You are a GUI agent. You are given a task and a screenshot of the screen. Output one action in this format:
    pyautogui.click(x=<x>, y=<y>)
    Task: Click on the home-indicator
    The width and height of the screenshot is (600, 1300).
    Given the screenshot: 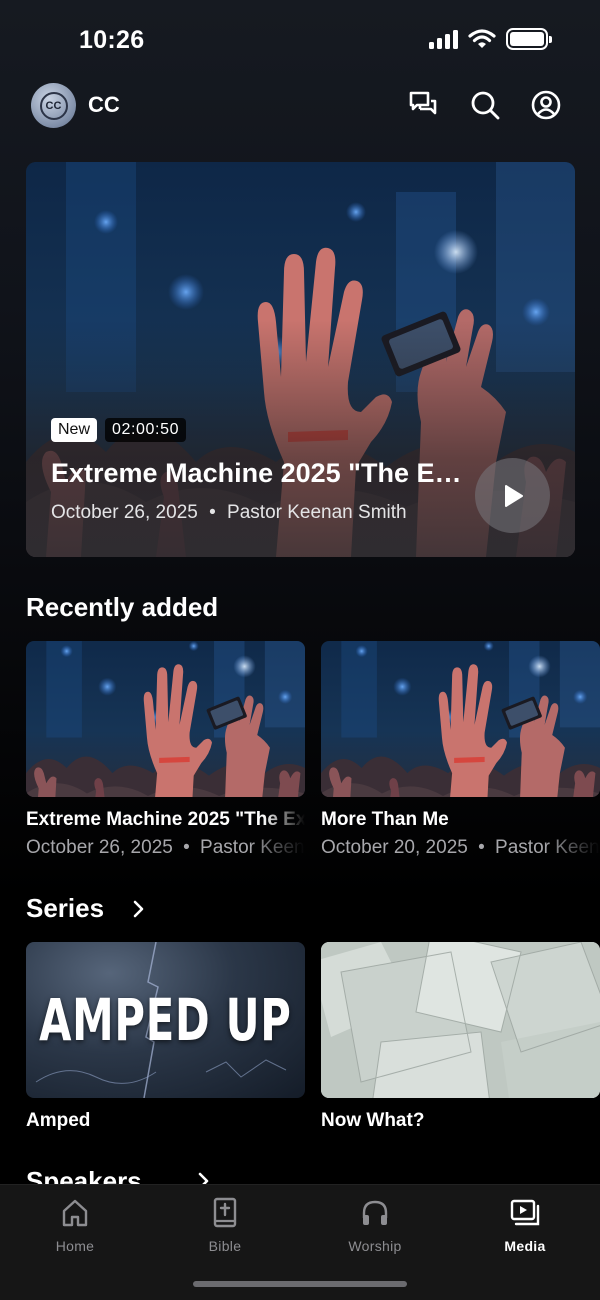 What is the action you would take?
    pyautogui.click(x=300, y=1284)
    